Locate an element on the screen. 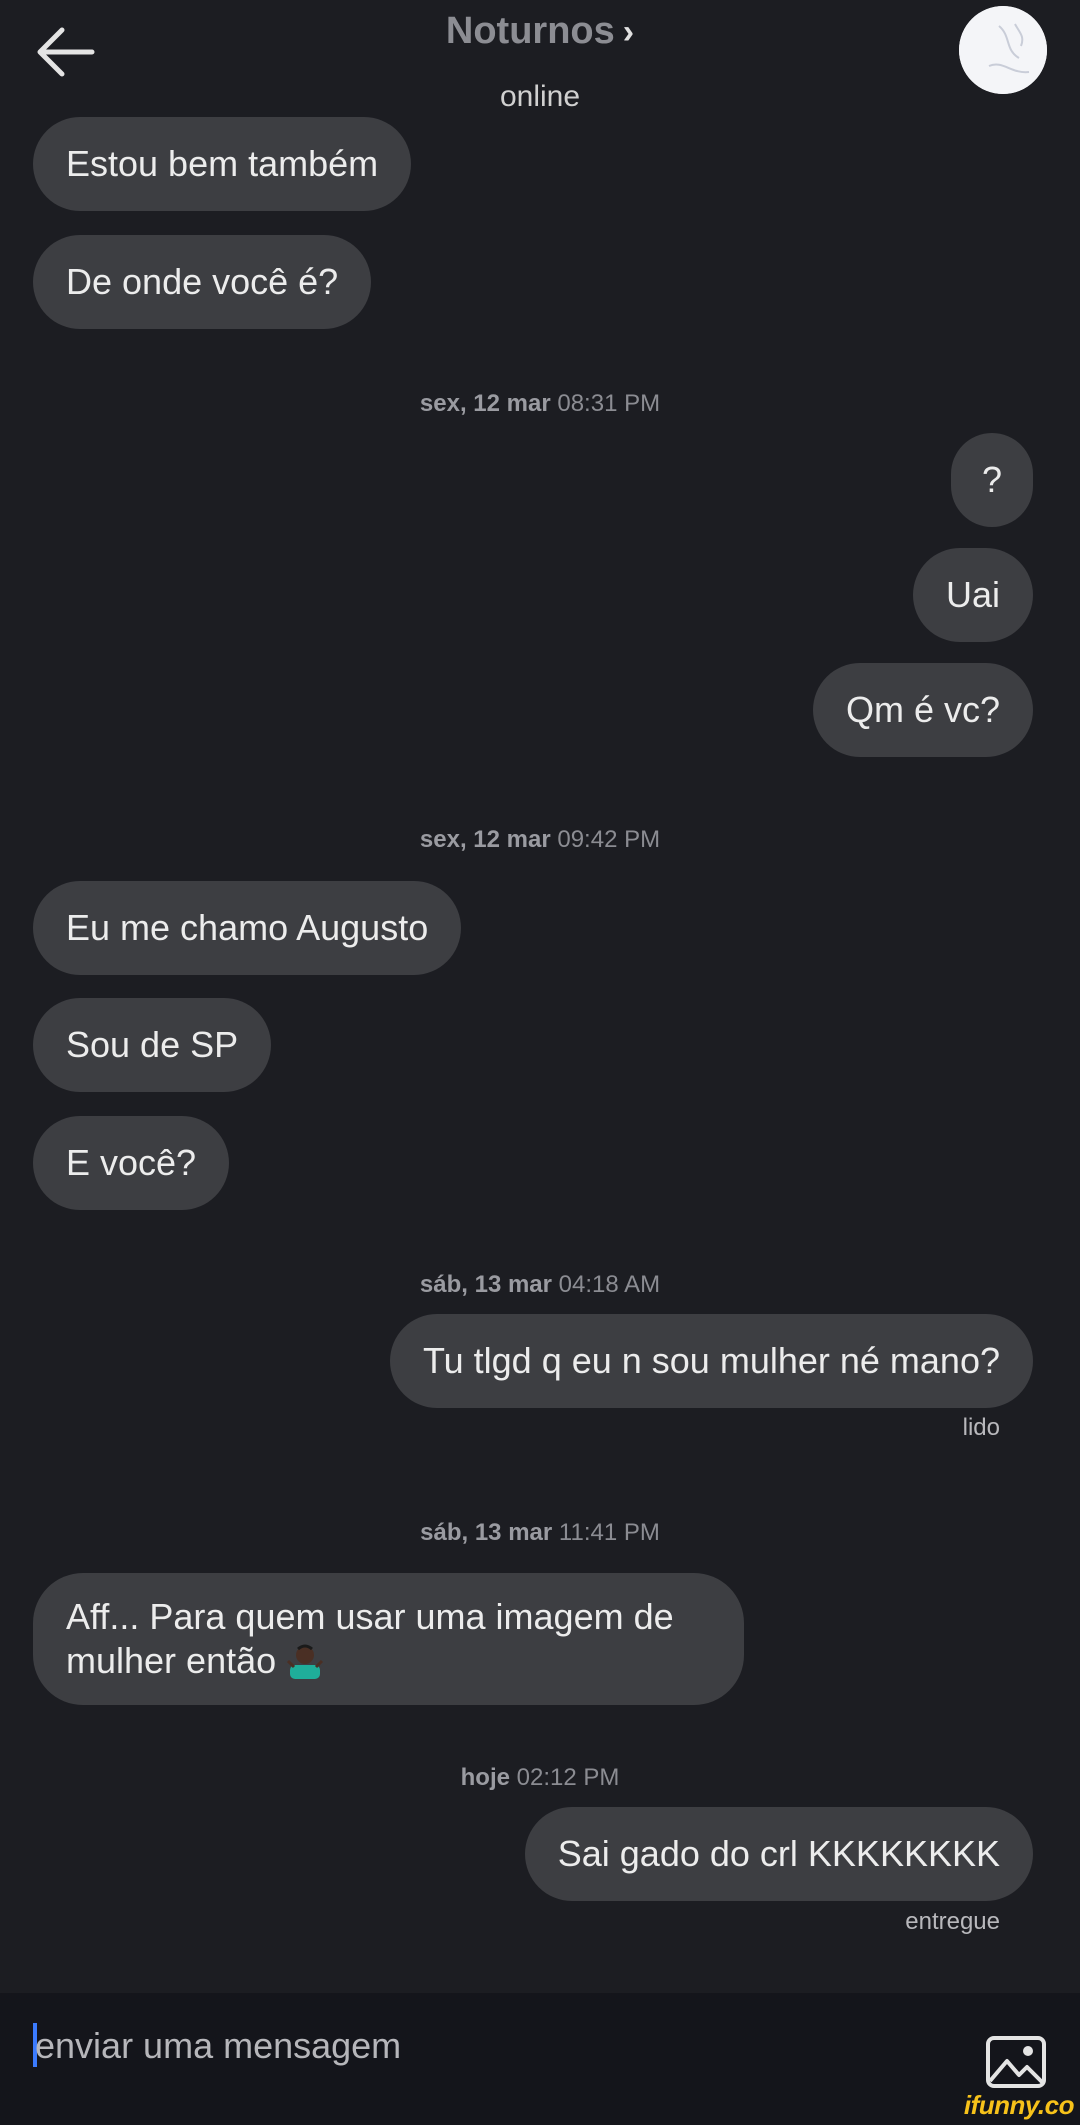 Image resolution: width=1080 pixels, height=2125 pixels. timestamp-divider: sáb, 13 mar 11:41 PM is located at coordinates (540, 1533).